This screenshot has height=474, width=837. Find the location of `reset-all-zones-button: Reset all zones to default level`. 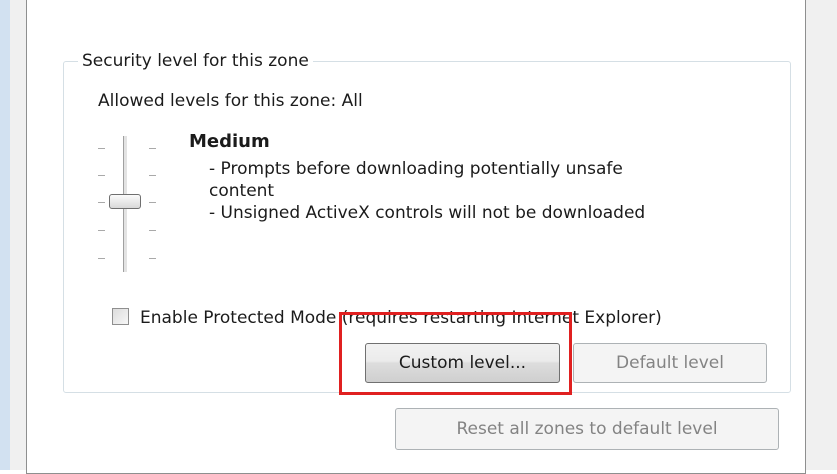

reset-all-zones-button: Reset all zones to default level is located at coordinates (587, 429).